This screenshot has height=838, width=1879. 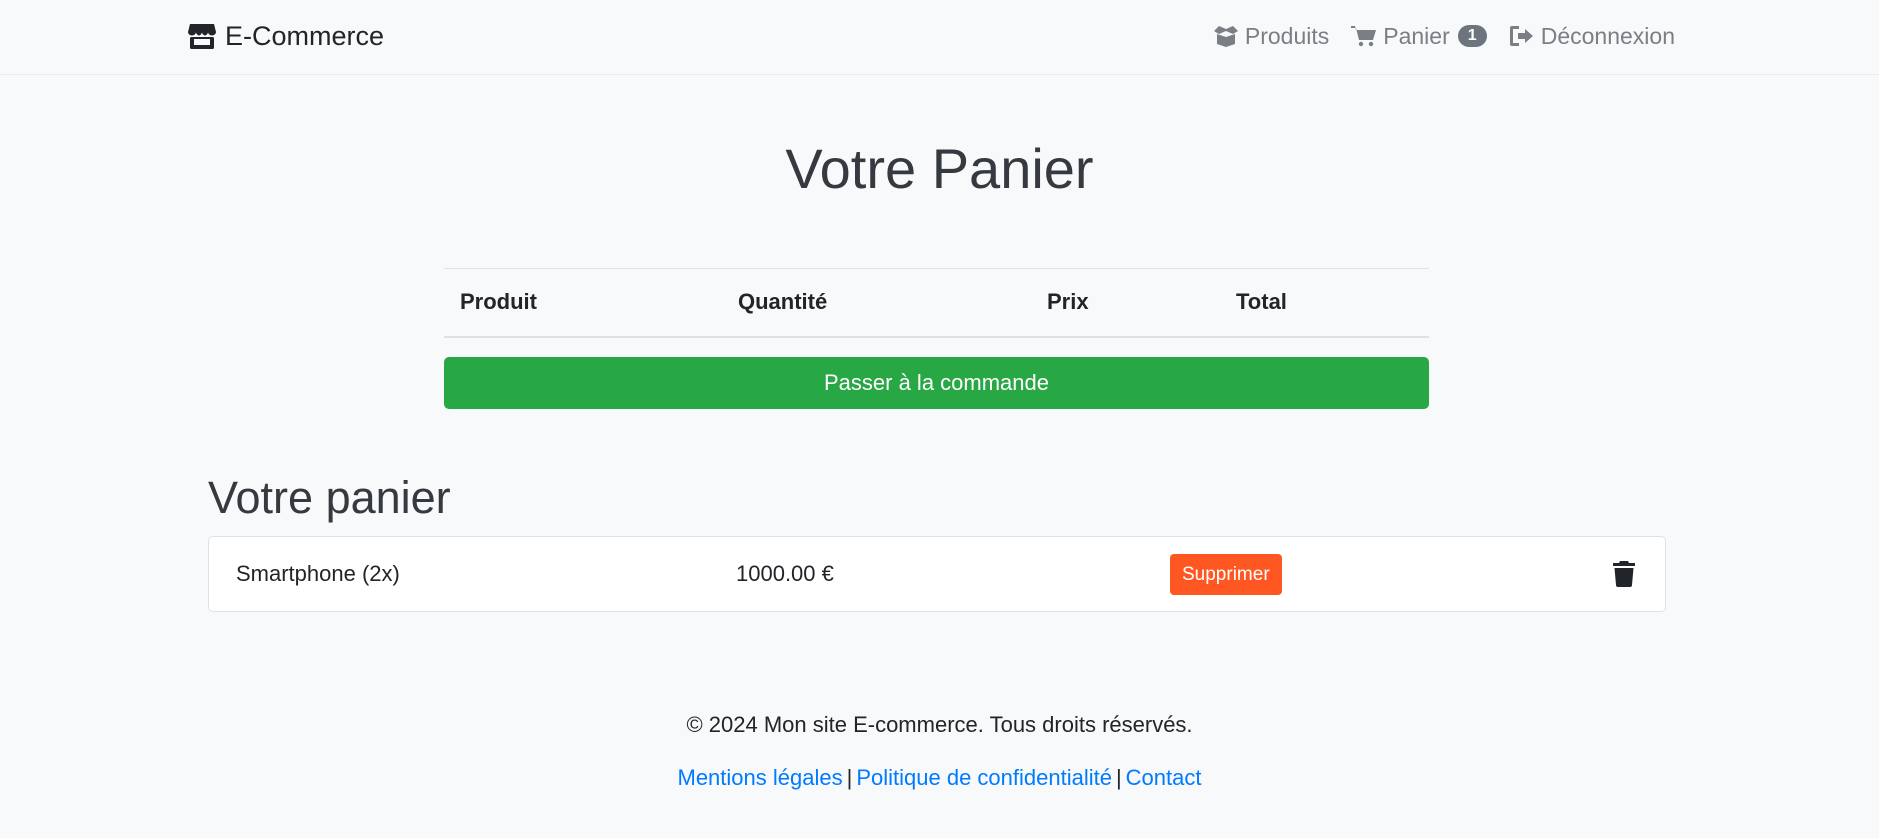 What do you see at coordinates (1521, 36) in the screenshot?
I see `sign-out-icon` at bounding box center [1521, 36].